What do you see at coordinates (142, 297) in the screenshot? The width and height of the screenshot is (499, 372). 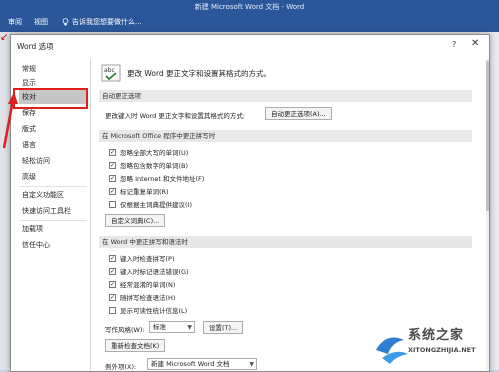 I see `option-grammar-with-spelling: ✓ 随拼写检查语法(H)` at bounding box center [142, 297].